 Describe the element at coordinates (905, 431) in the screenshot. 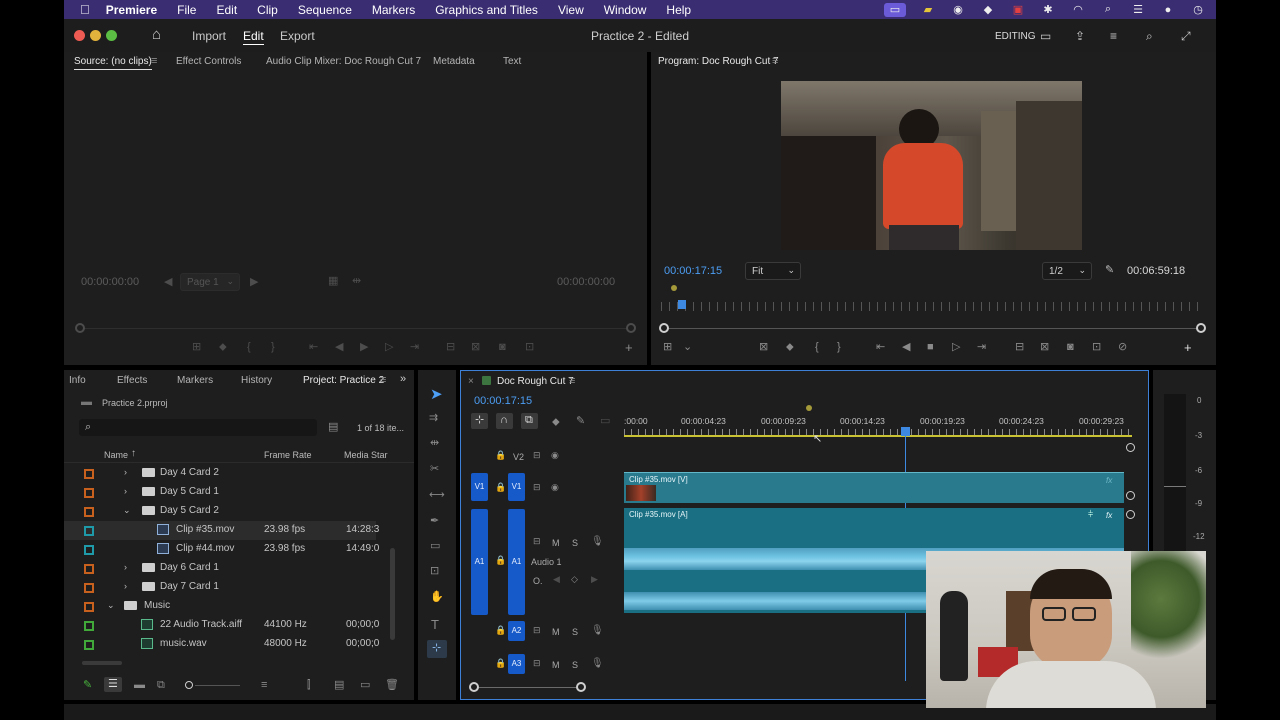

I see `timeline-playhead-head` at that location.